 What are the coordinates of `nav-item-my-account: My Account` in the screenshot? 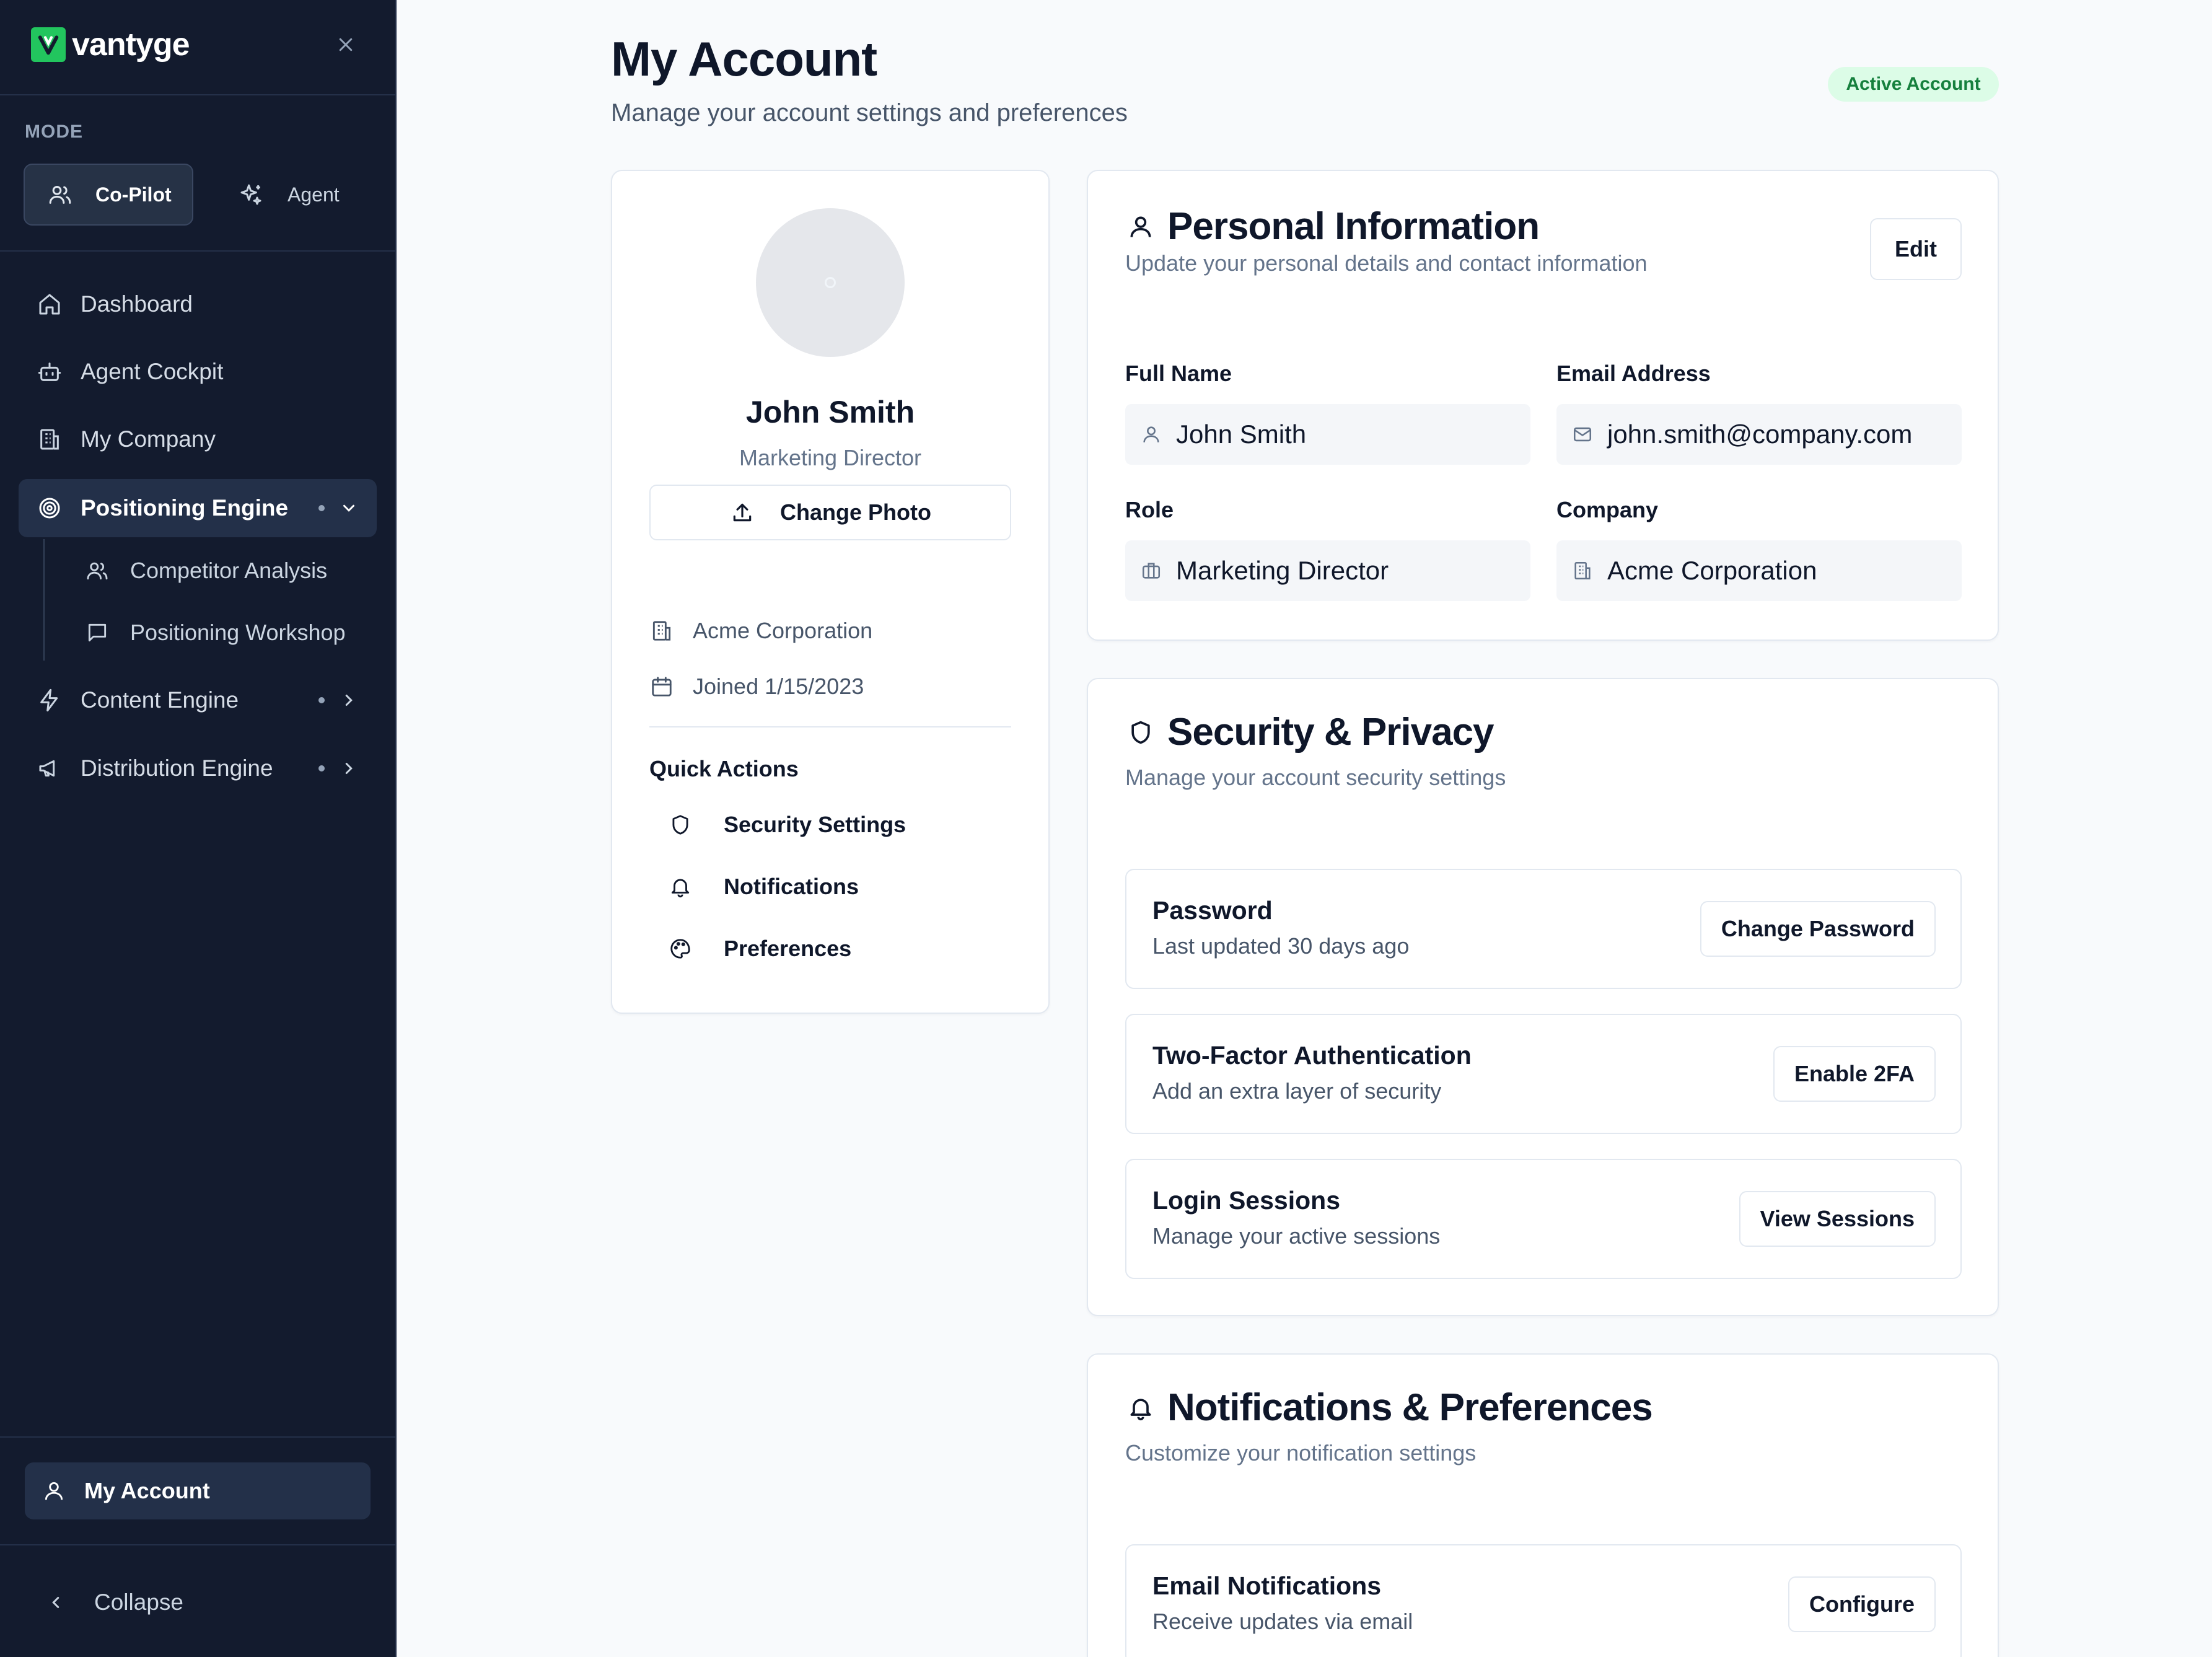 It's located at (198, 1490).